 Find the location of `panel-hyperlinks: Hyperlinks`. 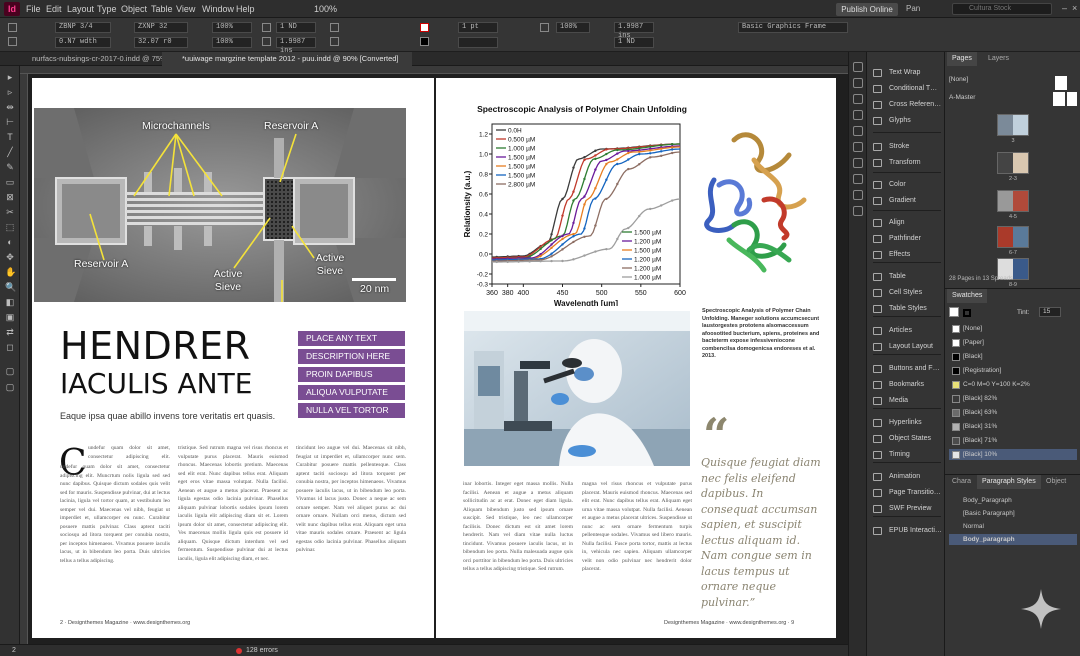

panel-hyperlinks: Hyperlinks is located at coordinates (909, 423).